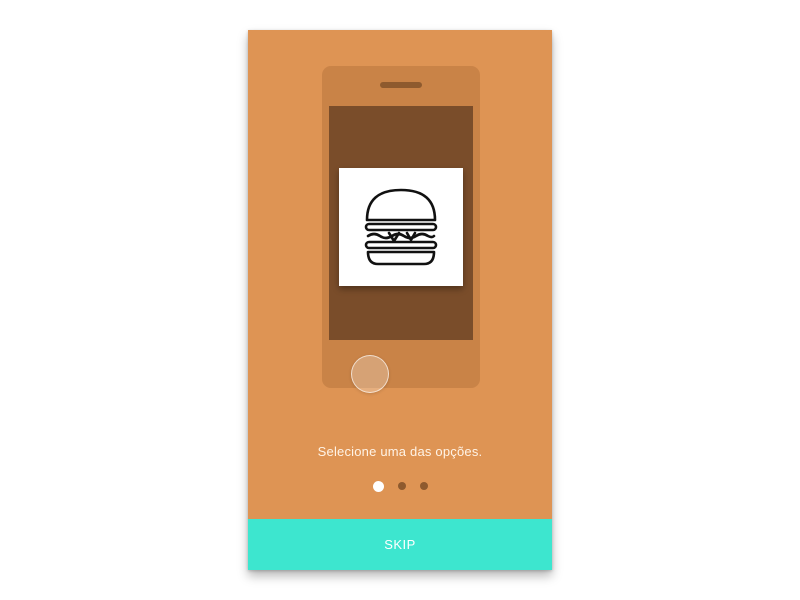 This screenshot has height=600, width=800. I want to click on hamburger-icon, so click(401, 227).